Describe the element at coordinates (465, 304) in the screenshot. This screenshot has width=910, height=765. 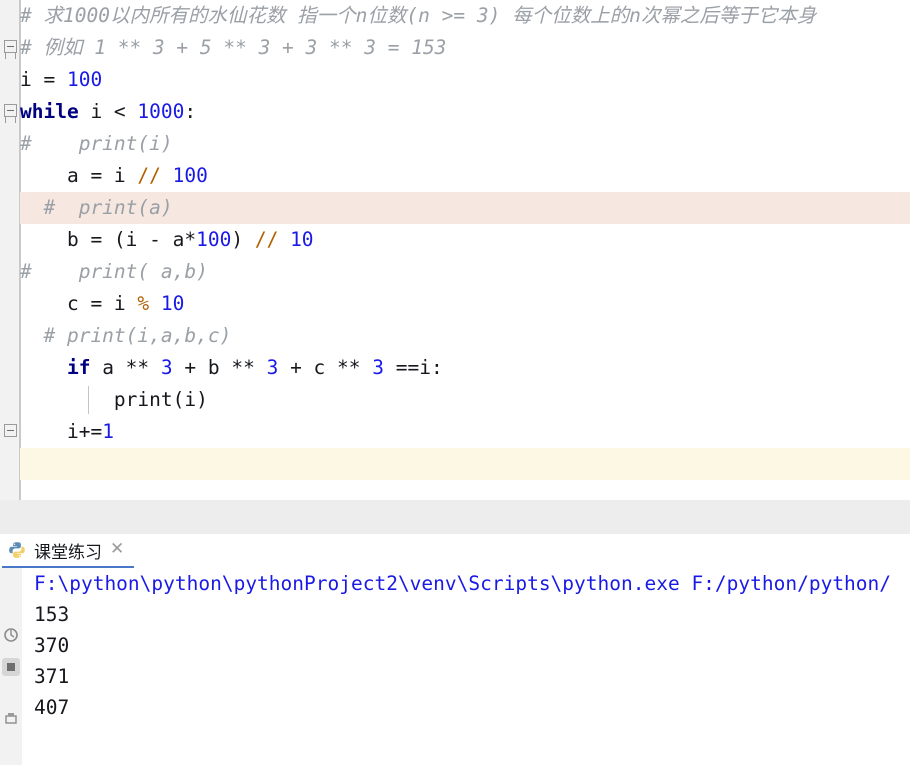
I see `code-line: c = i % 10` at that location.